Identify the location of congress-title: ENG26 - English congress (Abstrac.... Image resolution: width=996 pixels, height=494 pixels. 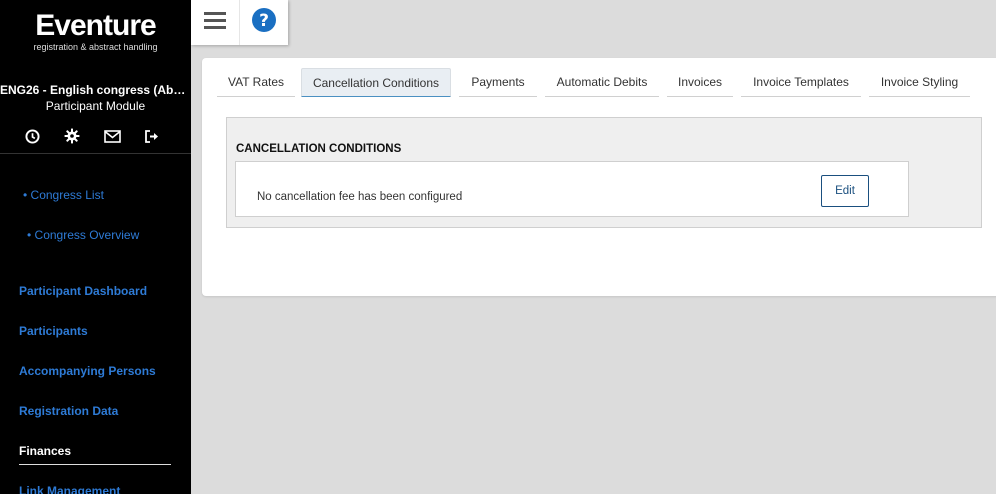
(95, 90).